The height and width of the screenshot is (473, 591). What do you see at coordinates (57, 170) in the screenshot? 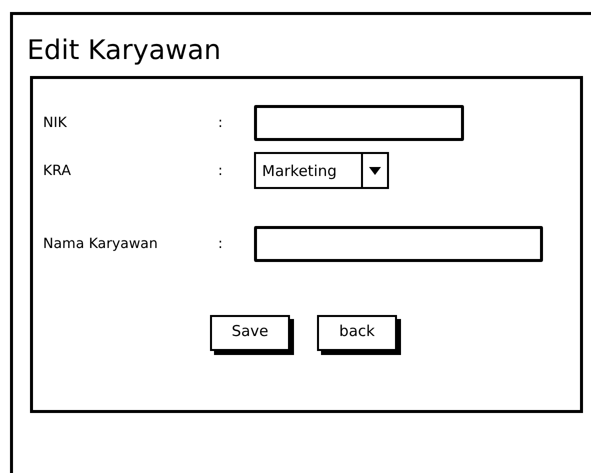
I see `field-label: KRA` at bounding box center [57, 170].